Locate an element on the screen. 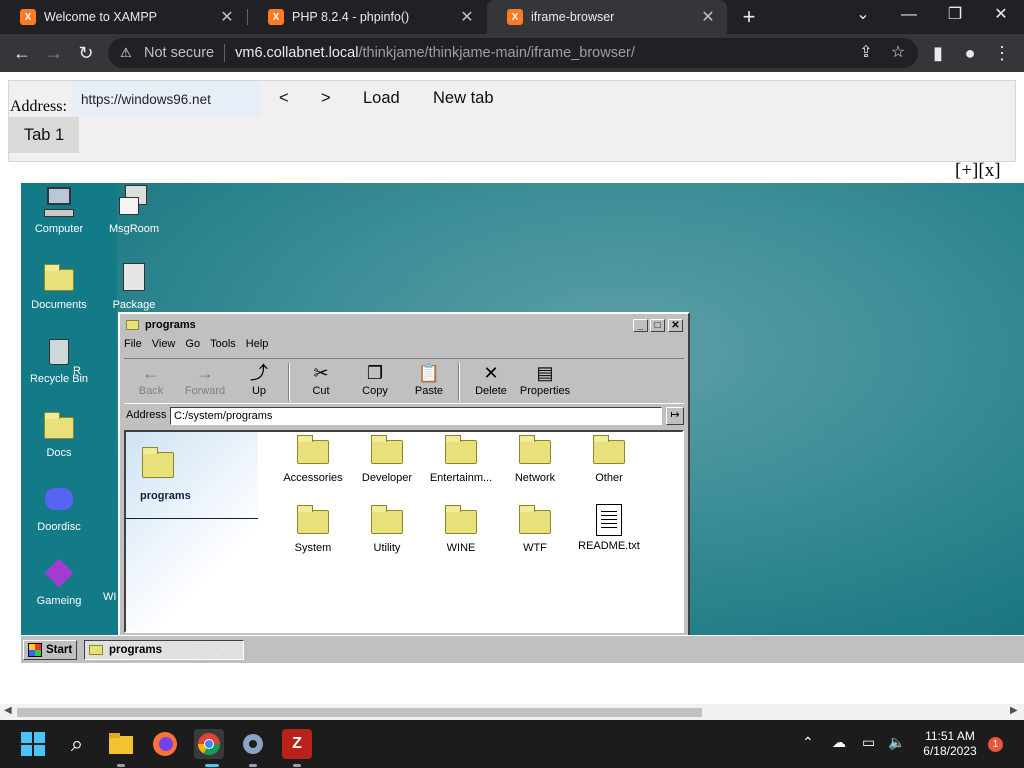 The height and width of the screenshot is (768, 1024). menu-tools: Tools is located at coordinates (223, 347).